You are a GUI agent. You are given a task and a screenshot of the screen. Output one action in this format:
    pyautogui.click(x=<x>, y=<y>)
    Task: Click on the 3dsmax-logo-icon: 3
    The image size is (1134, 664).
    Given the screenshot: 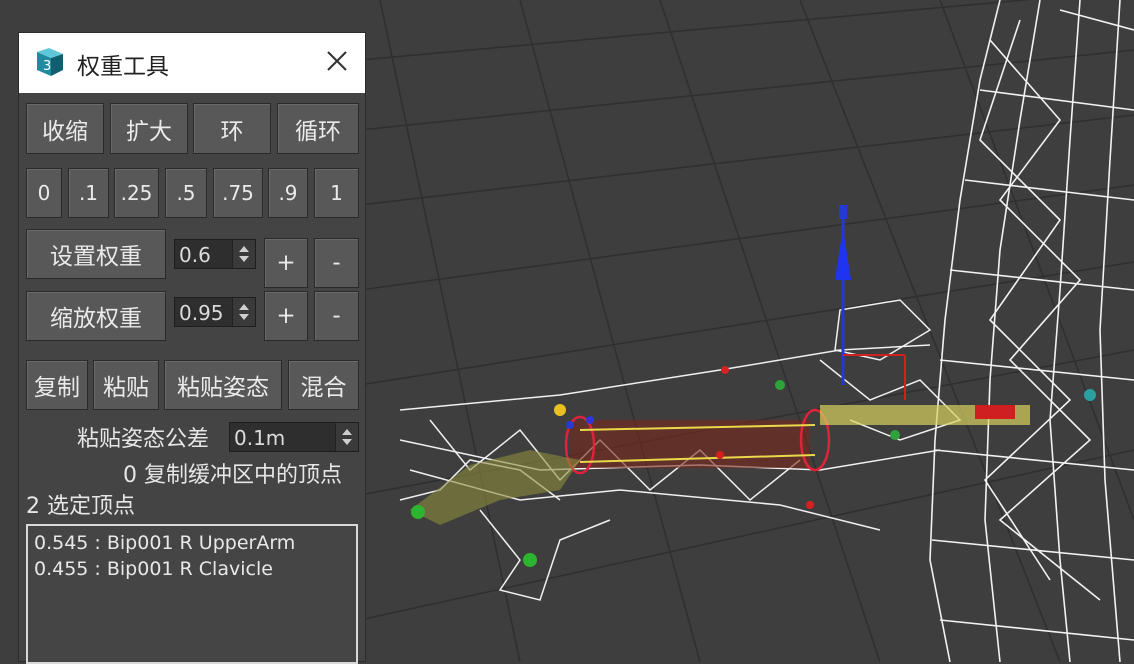 What is the action you would take?
    pyautogui.click(x=50, y=62)
    